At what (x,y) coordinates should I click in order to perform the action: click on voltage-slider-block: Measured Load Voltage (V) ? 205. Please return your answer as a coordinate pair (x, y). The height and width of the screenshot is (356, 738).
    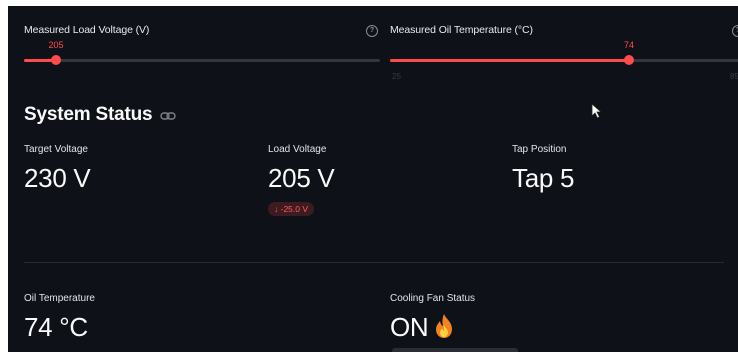
    Looking at the image, I should click on (196, 51).